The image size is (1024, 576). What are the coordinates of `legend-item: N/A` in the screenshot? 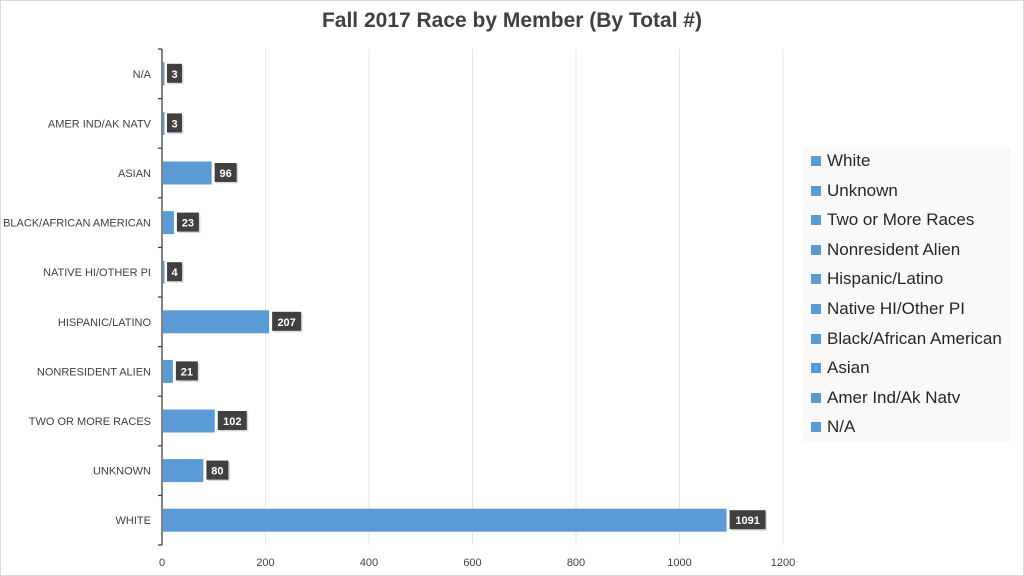 It's located at (833, 427).